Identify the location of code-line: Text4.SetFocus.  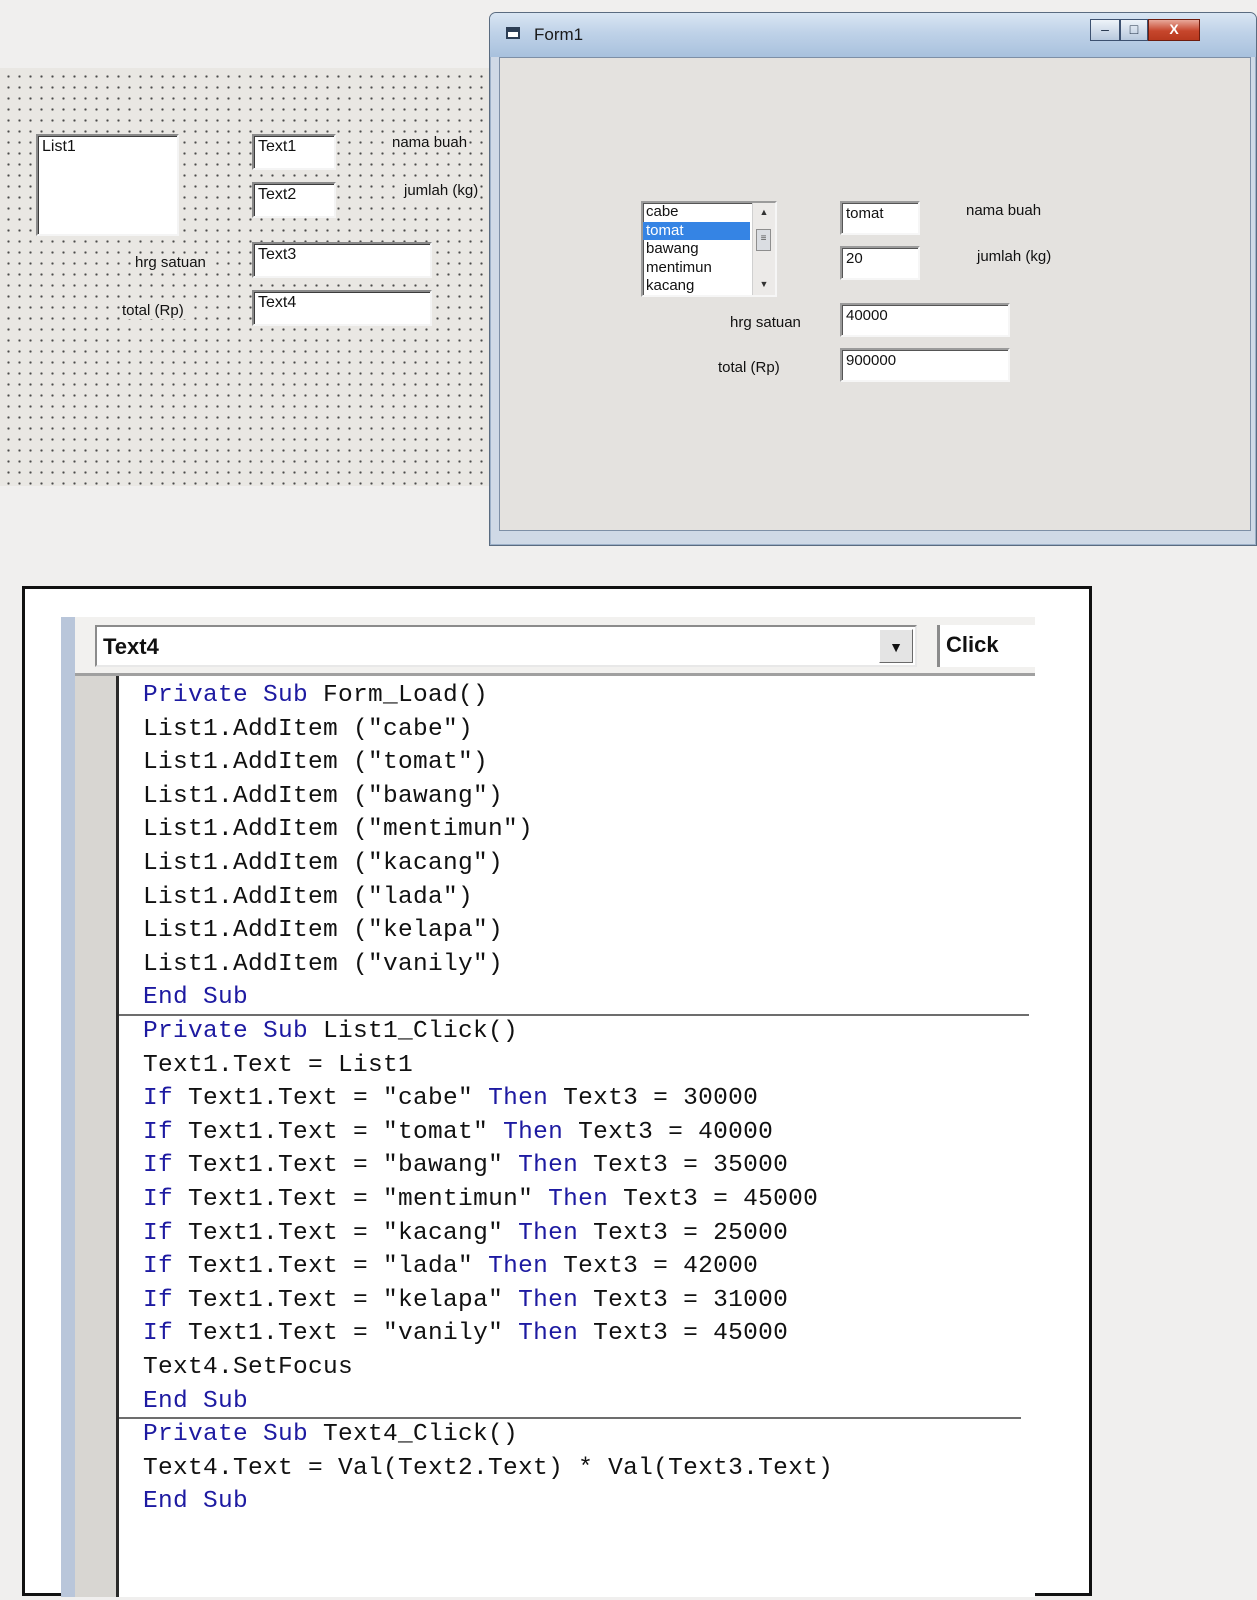
(248, 1368).